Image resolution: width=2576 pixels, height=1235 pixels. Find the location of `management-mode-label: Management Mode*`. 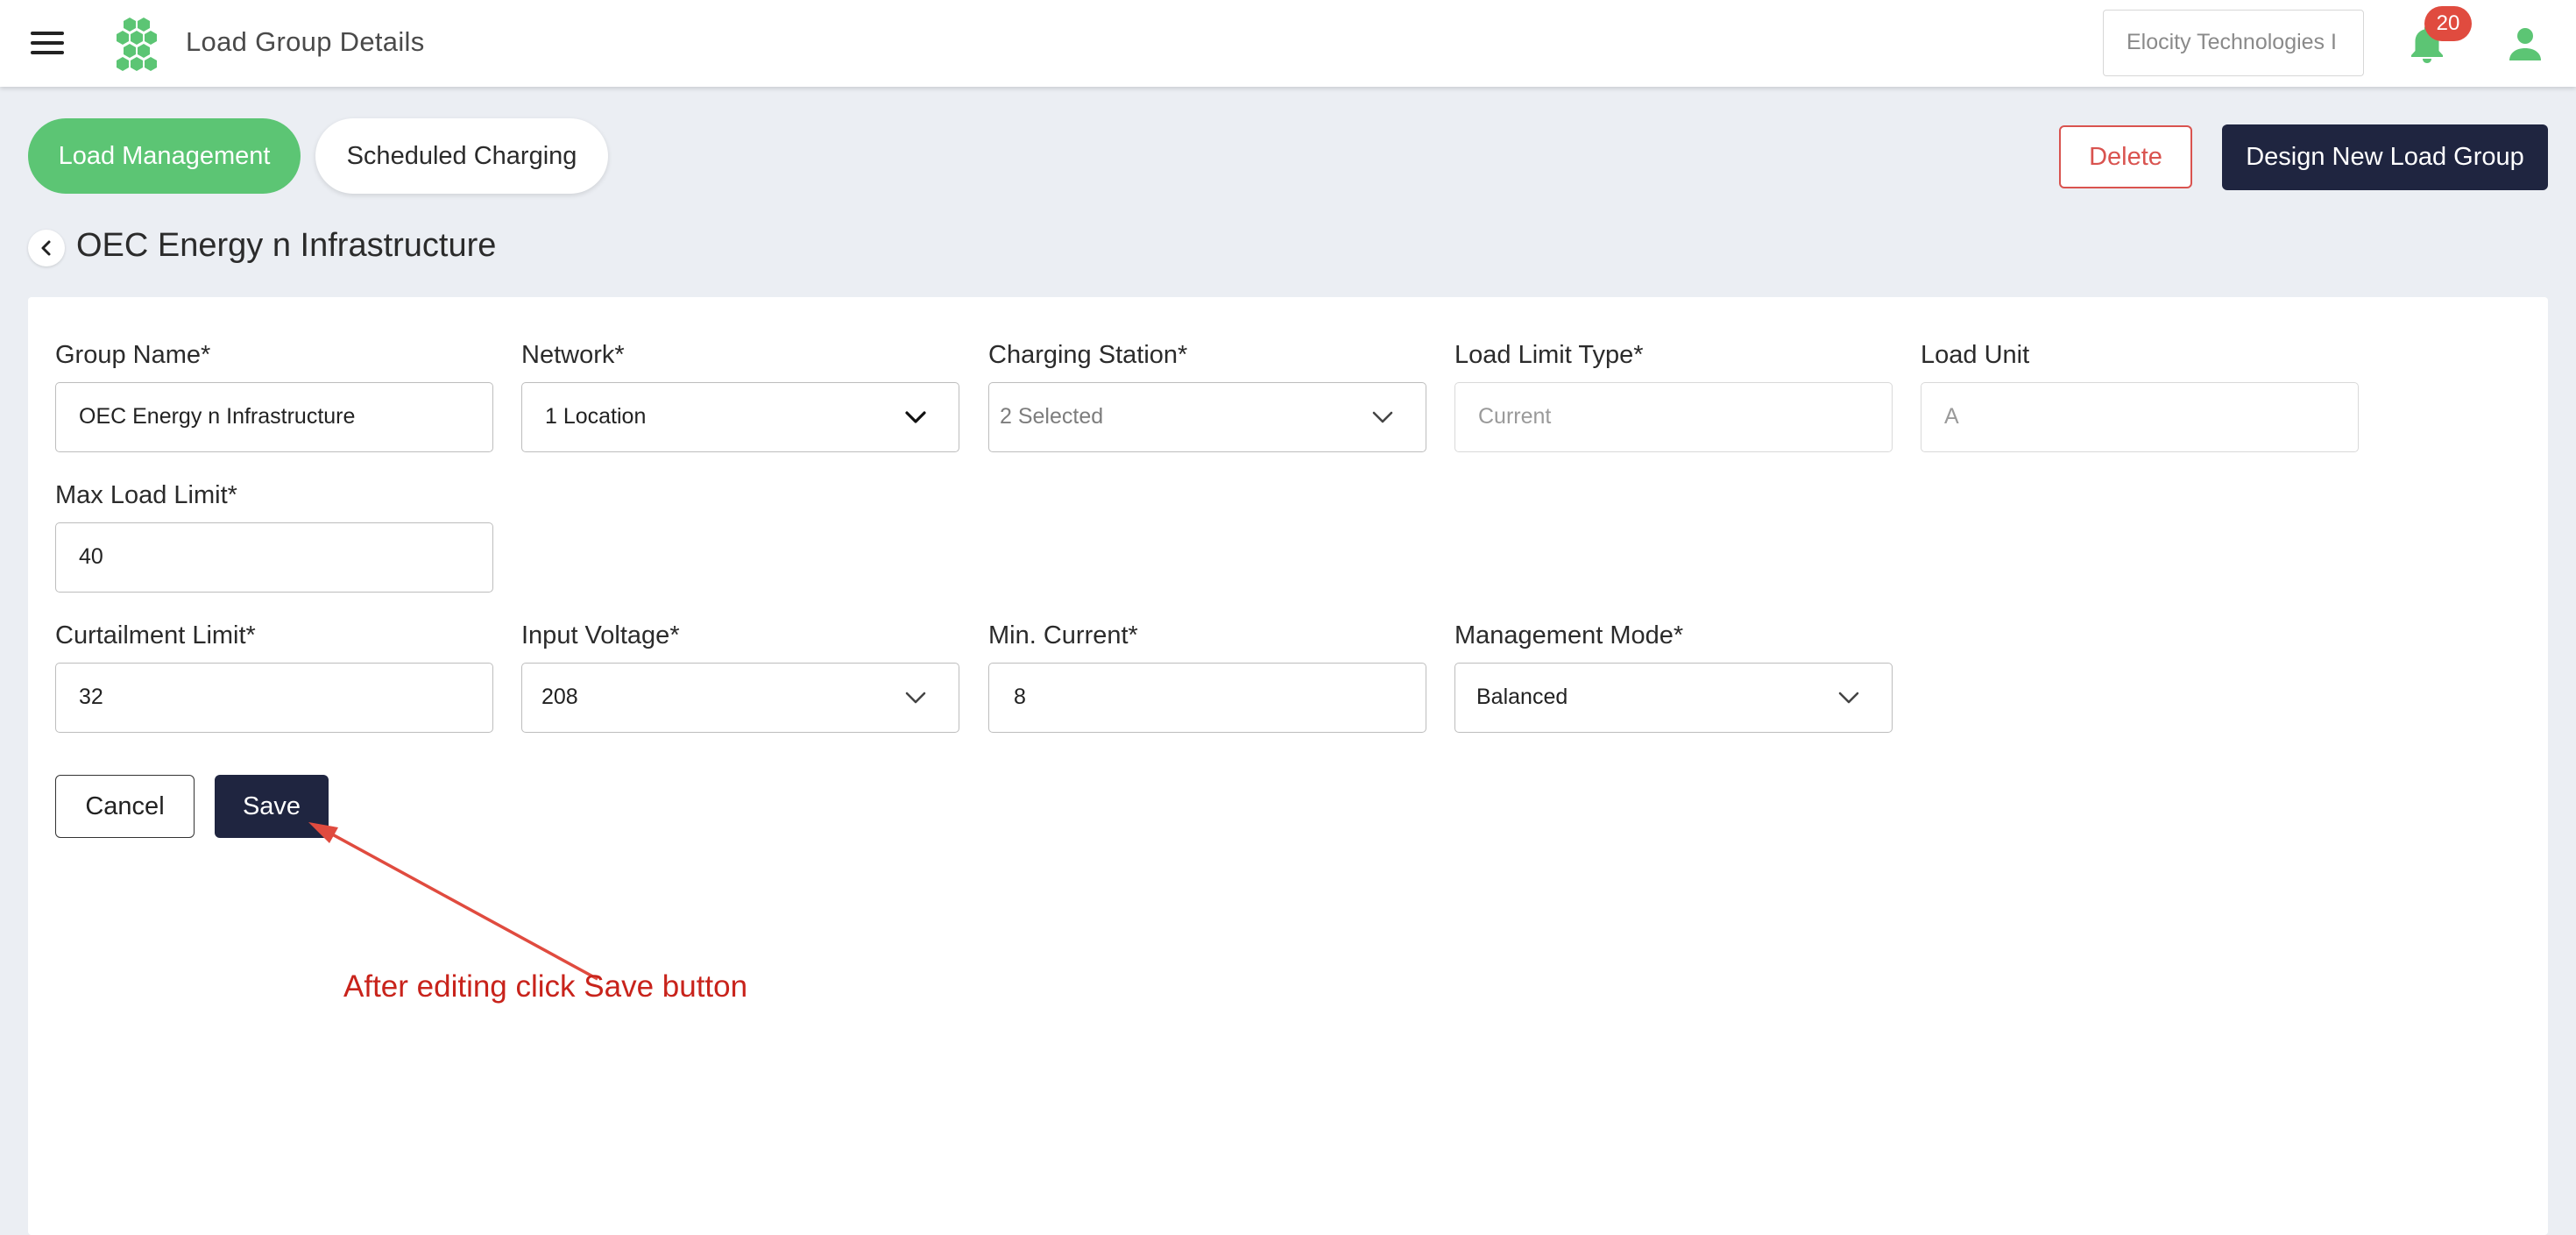

management-mode-label: Management Mode* is located at coordinates (1569, 635).